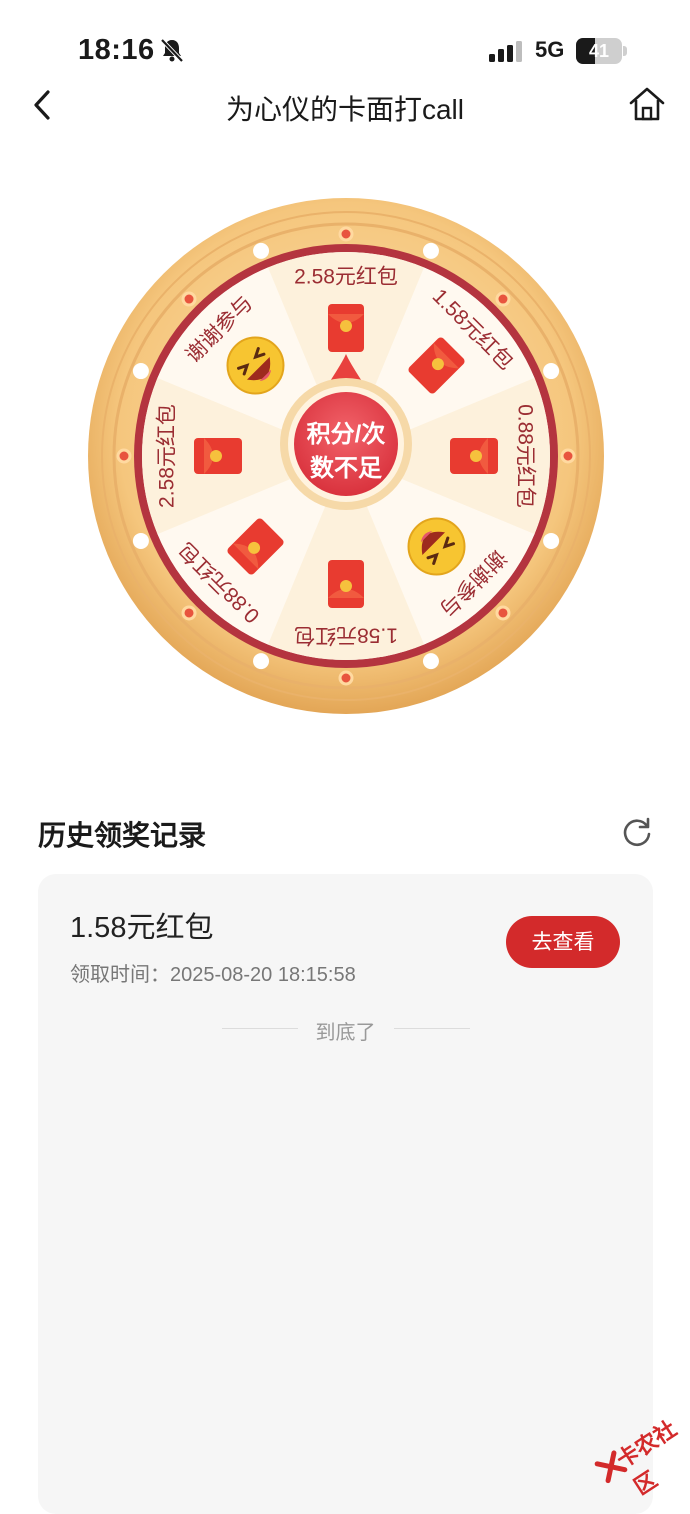 The image size is (690, 1514). Describe the element at coordinates (599, 51) in the screenshot. I see `battery-level: 41` at that location.